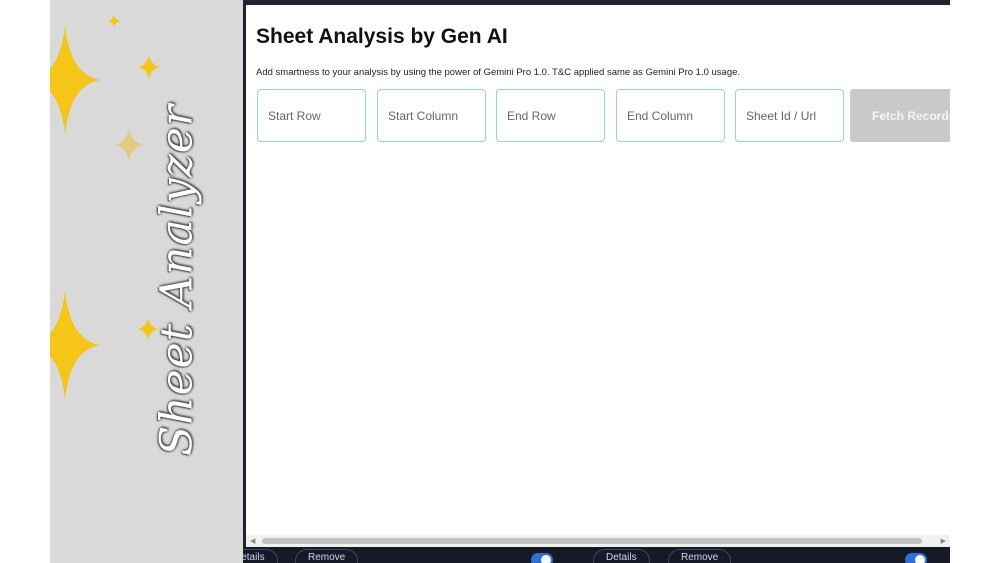 This screenshot has width=1000, height=563. What do you see at coordinates (670, 115) in the screenshot?
I see `end-column-input` at bounding box center [670, 115].